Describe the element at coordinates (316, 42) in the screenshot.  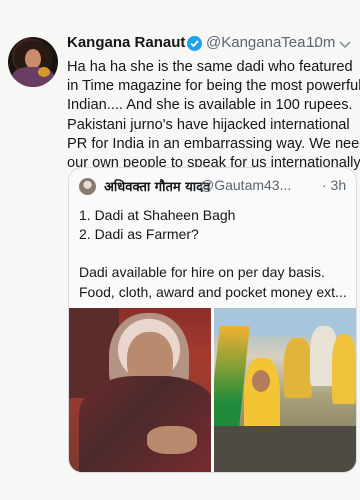
I see `tweet-time: · 10m` at that location.